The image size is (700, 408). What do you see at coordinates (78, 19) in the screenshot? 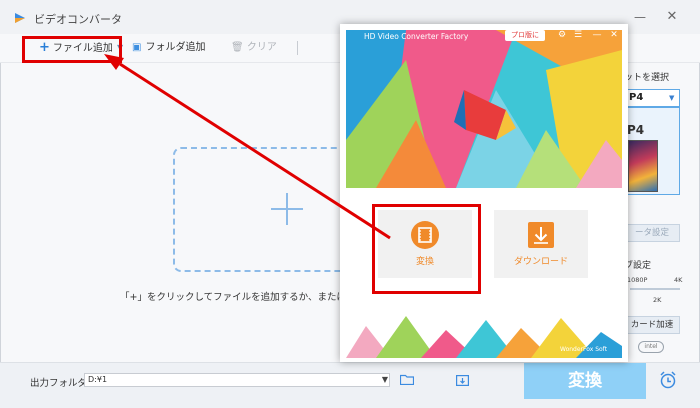
I see `app-title: ビデオコンバータ` at bounding box center [78, 19].